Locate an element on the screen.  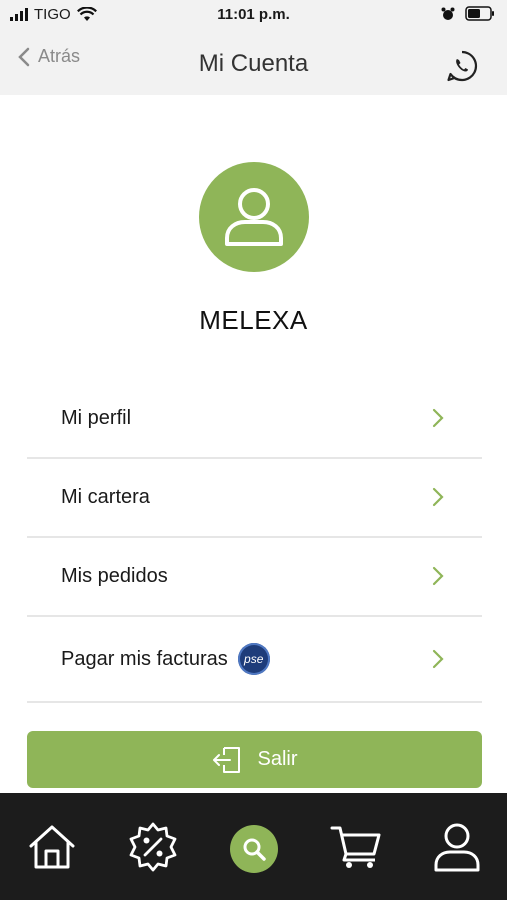
avatar is located at coordinates (254, 217).